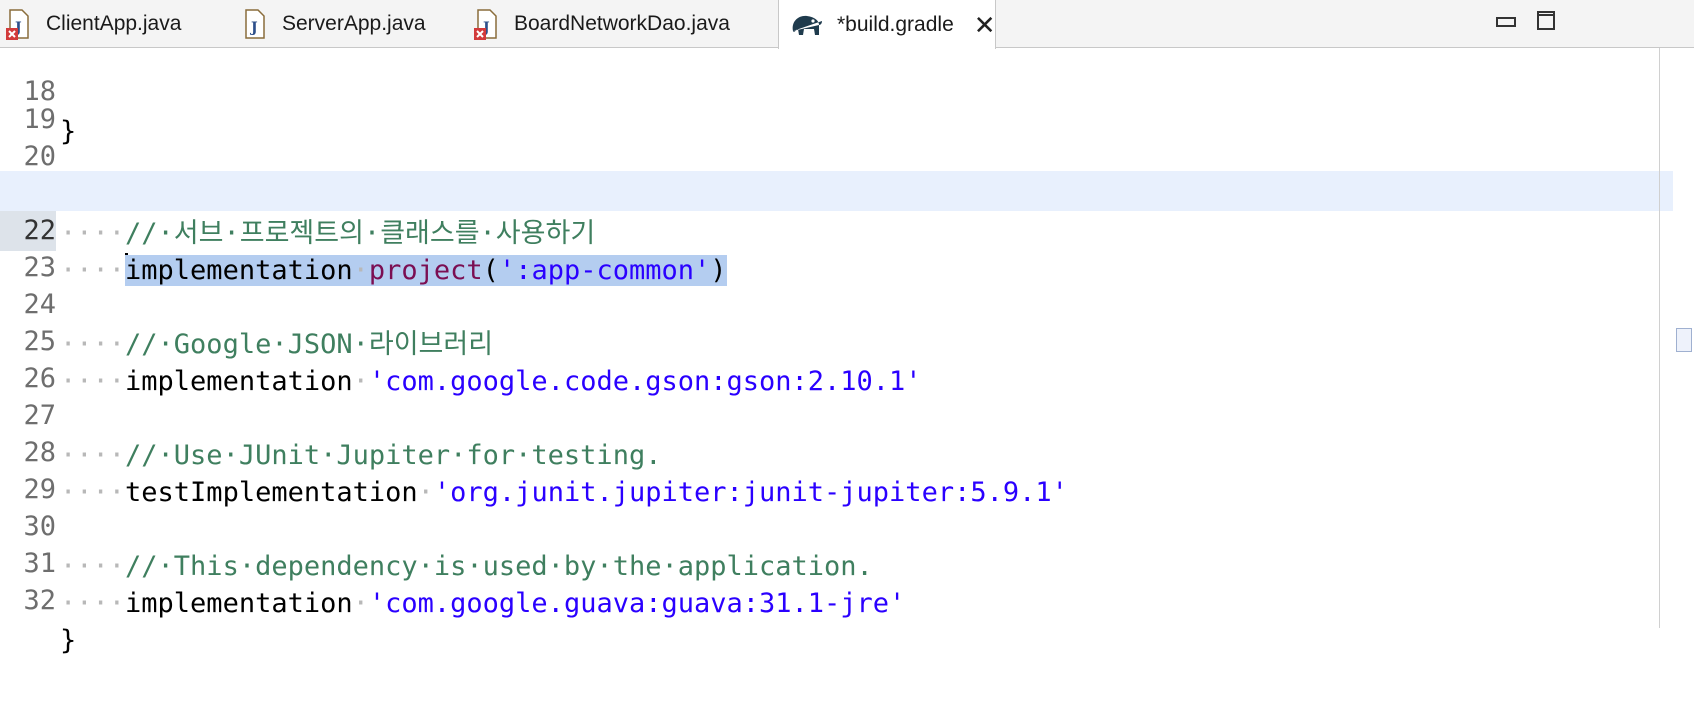 The width and height of the screenshot is (1694, 701). I want to click on overview-ruler-marker, so click(1684, 340).